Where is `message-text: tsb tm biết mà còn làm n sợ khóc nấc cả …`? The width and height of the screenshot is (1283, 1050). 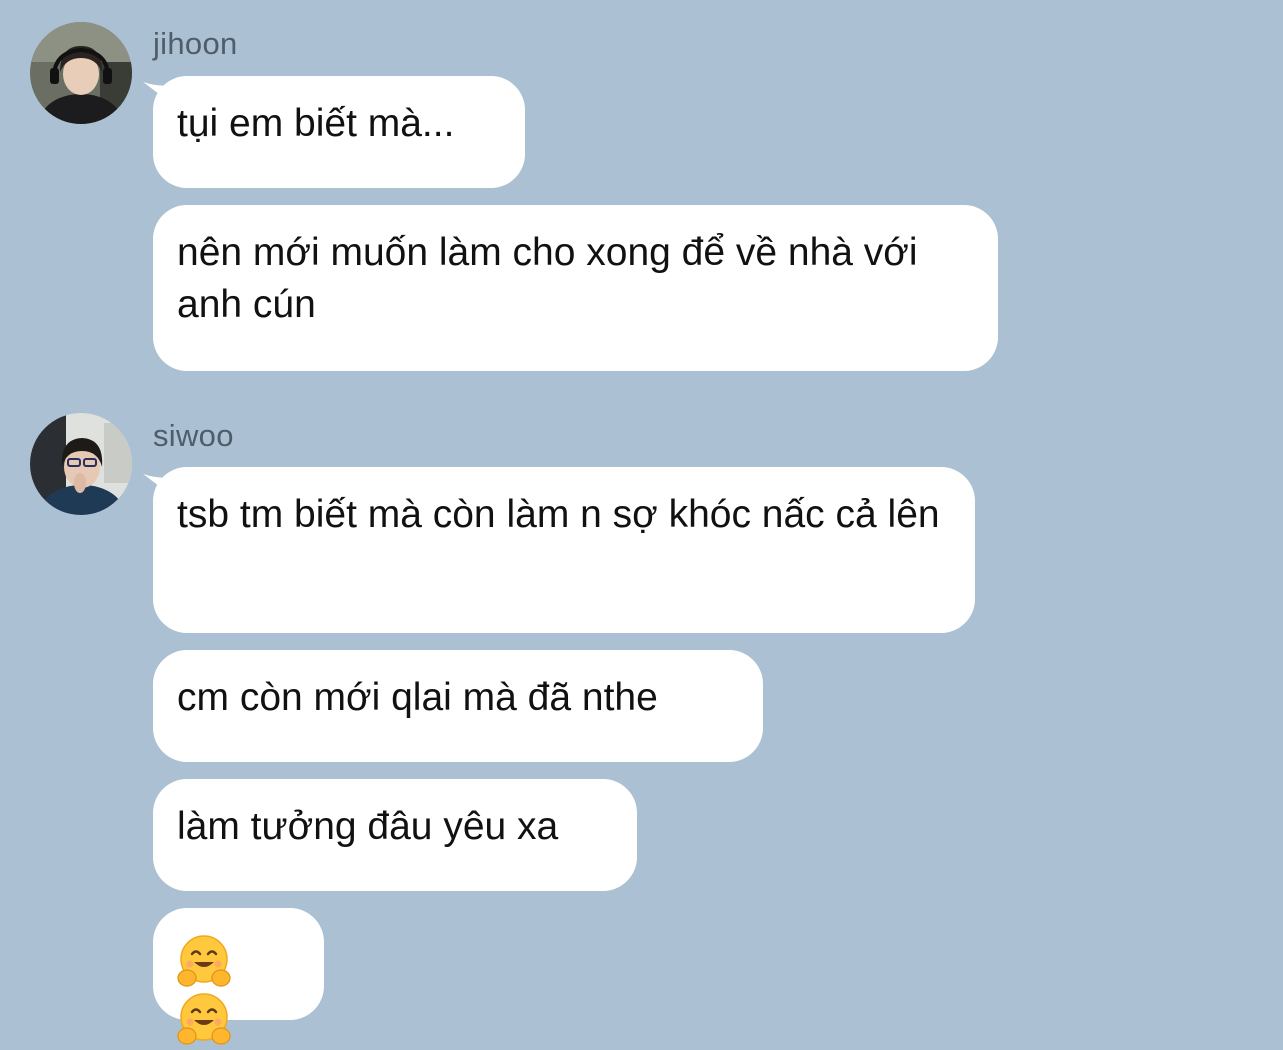 message-text: tsb tm biết mà còn làm n sợ khóc nấc cả … is located at coordinates (558, 514).